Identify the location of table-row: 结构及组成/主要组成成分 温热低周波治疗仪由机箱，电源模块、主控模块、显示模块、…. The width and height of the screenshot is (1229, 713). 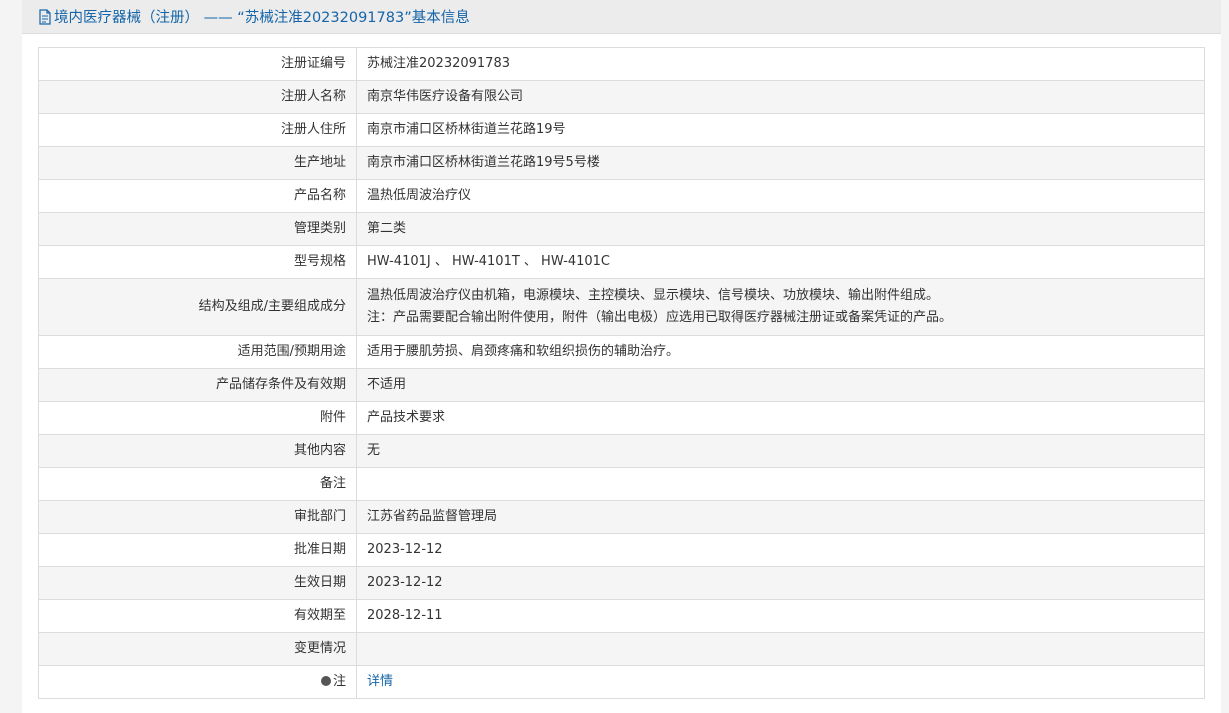
(621, 307).